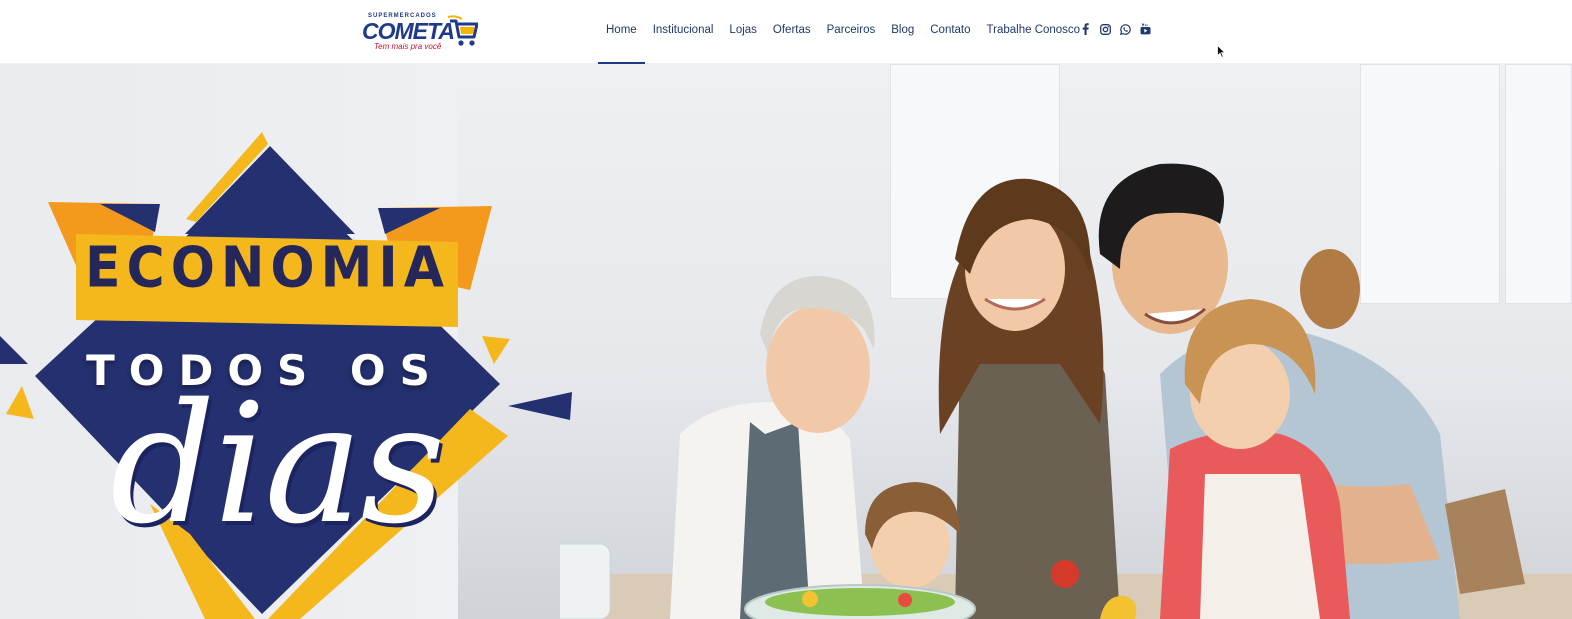 The width and height of the screenshot is (1572, 619). Describe the element at coordinates (1145, 29) in the screenshot. I see `youtube-icon` at that location.